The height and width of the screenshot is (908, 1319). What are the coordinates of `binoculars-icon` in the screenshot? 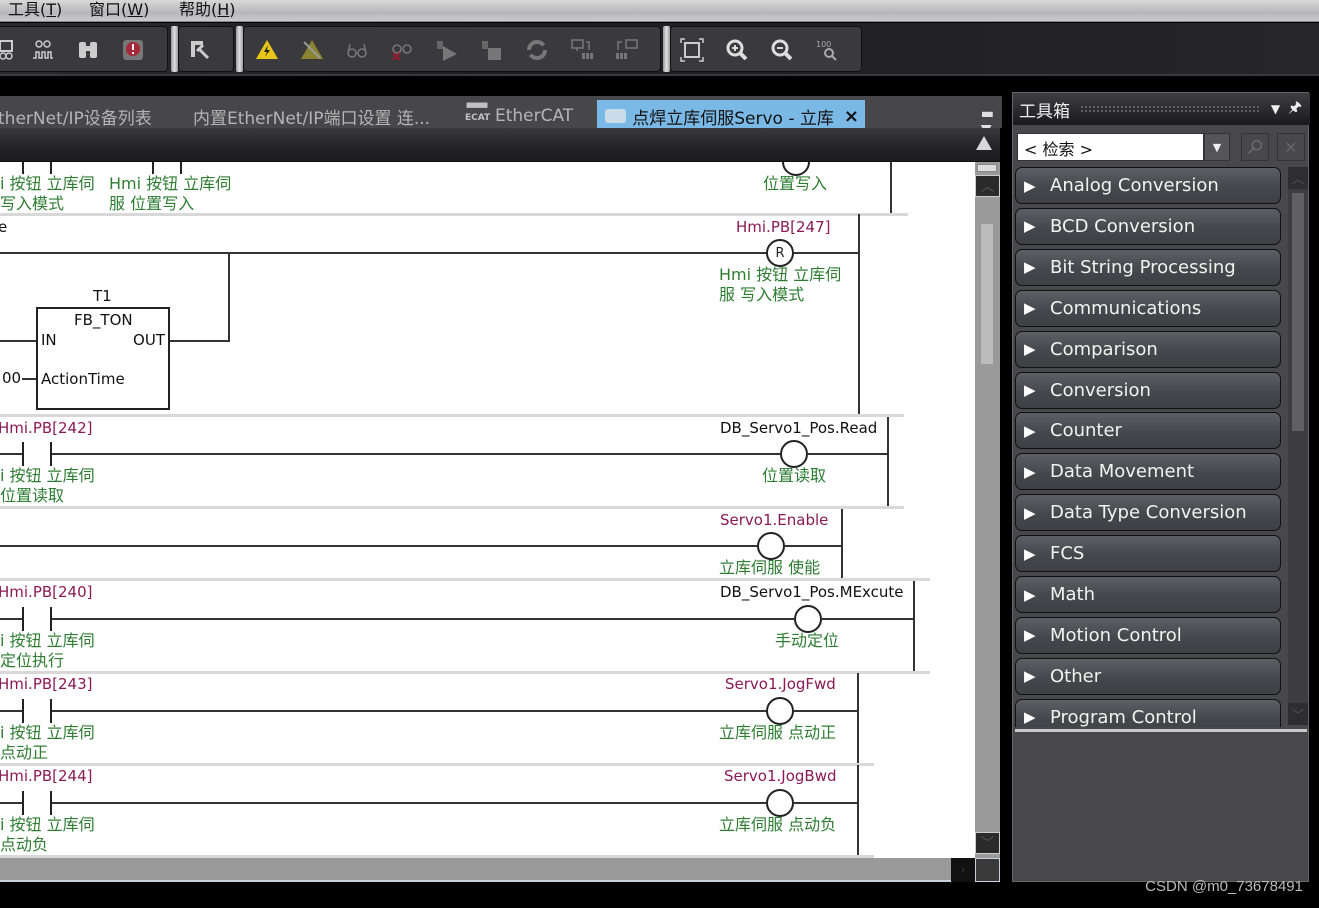 It's located at (88, 50).